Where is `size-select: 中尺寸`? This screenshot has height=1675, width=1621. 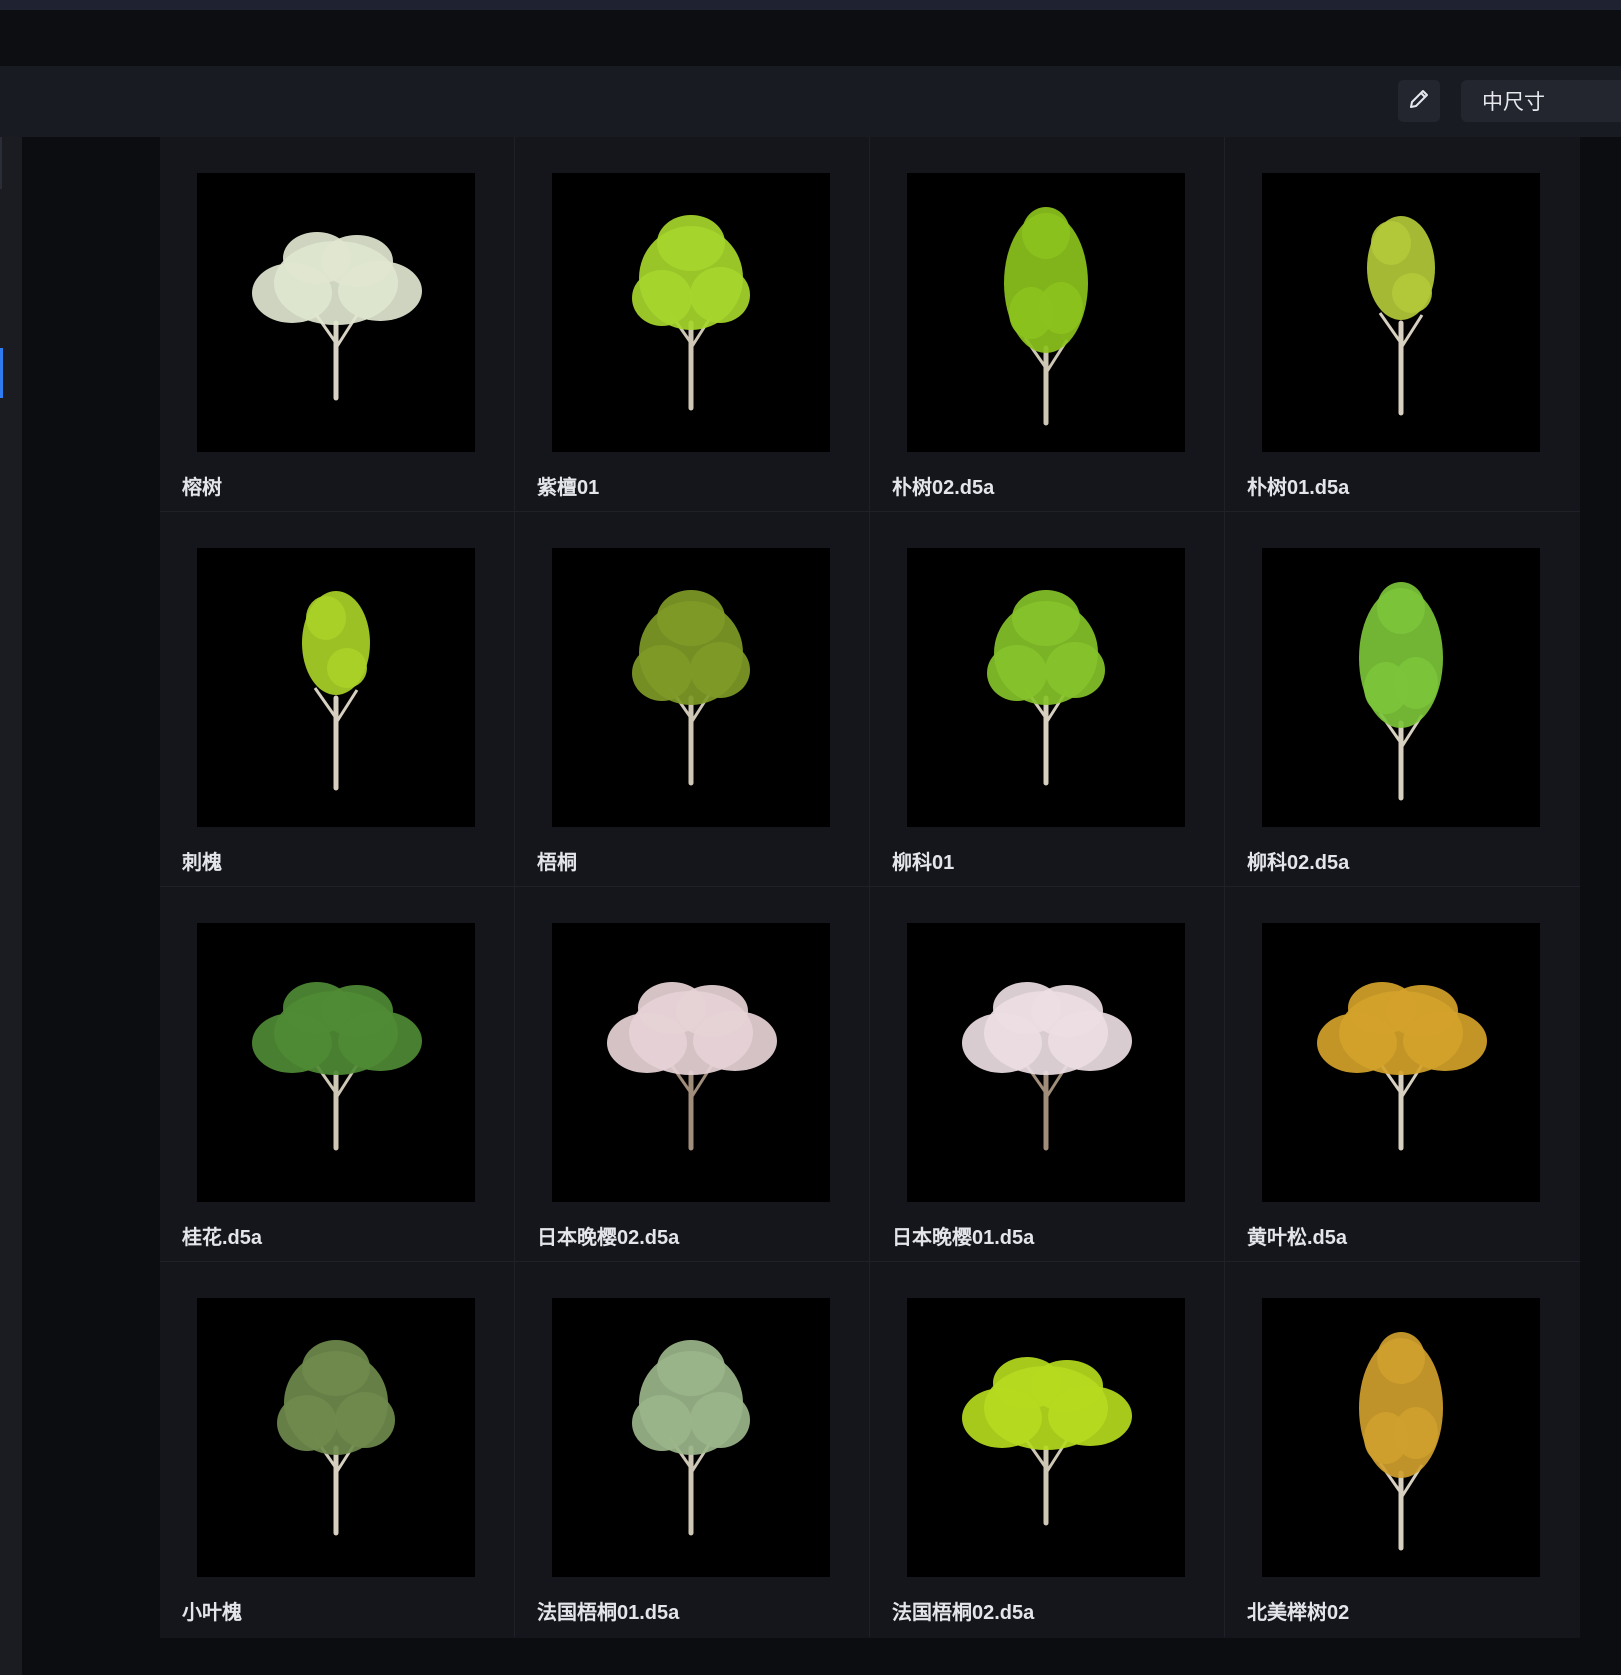
size-select: 中尺寸 is located at coordinates (1541, 101).